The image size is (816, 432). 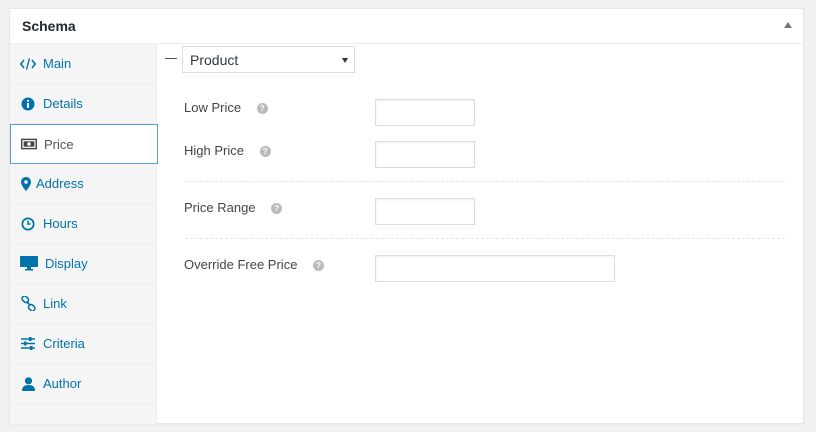 I want to click on price-range-label: Price Range, so click(x=220, y=207).